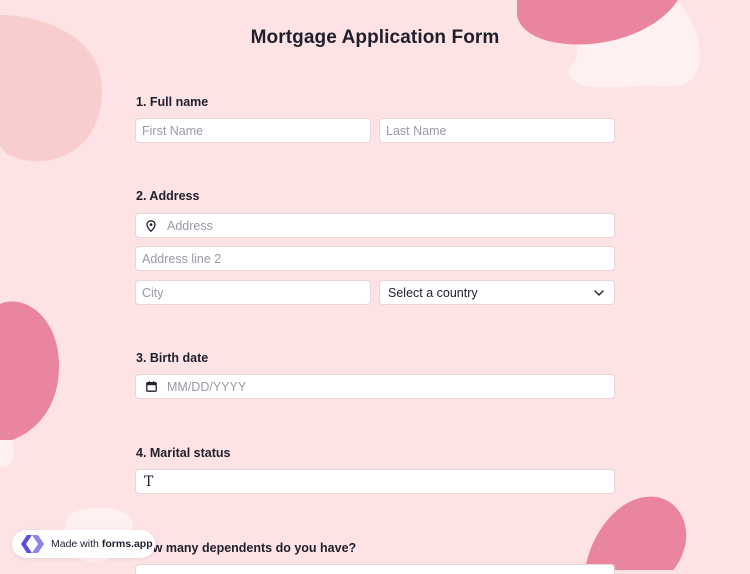 This screenshot has width=750, height=574. I want to click on dependents-input, so click(375, 569).